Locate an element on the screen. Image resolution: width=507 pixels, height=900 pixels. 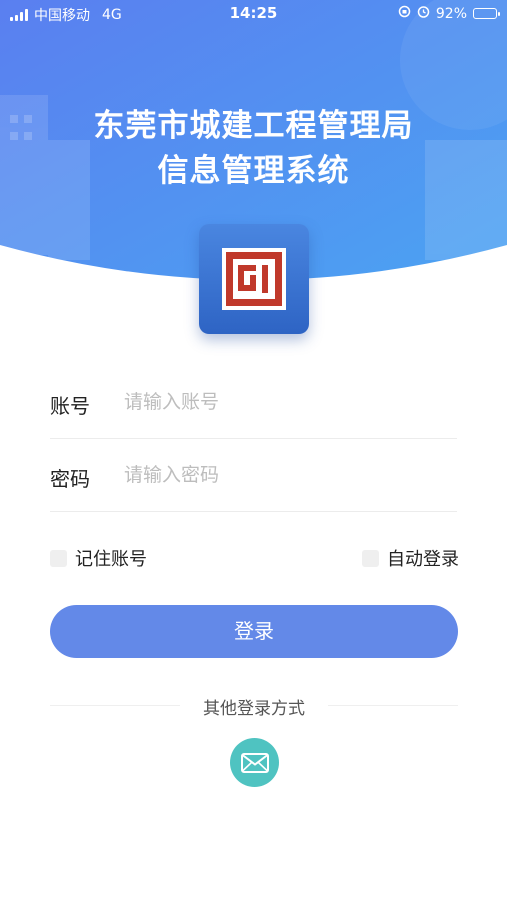
lock-rotation-icon is located at coordinates (404, 13).